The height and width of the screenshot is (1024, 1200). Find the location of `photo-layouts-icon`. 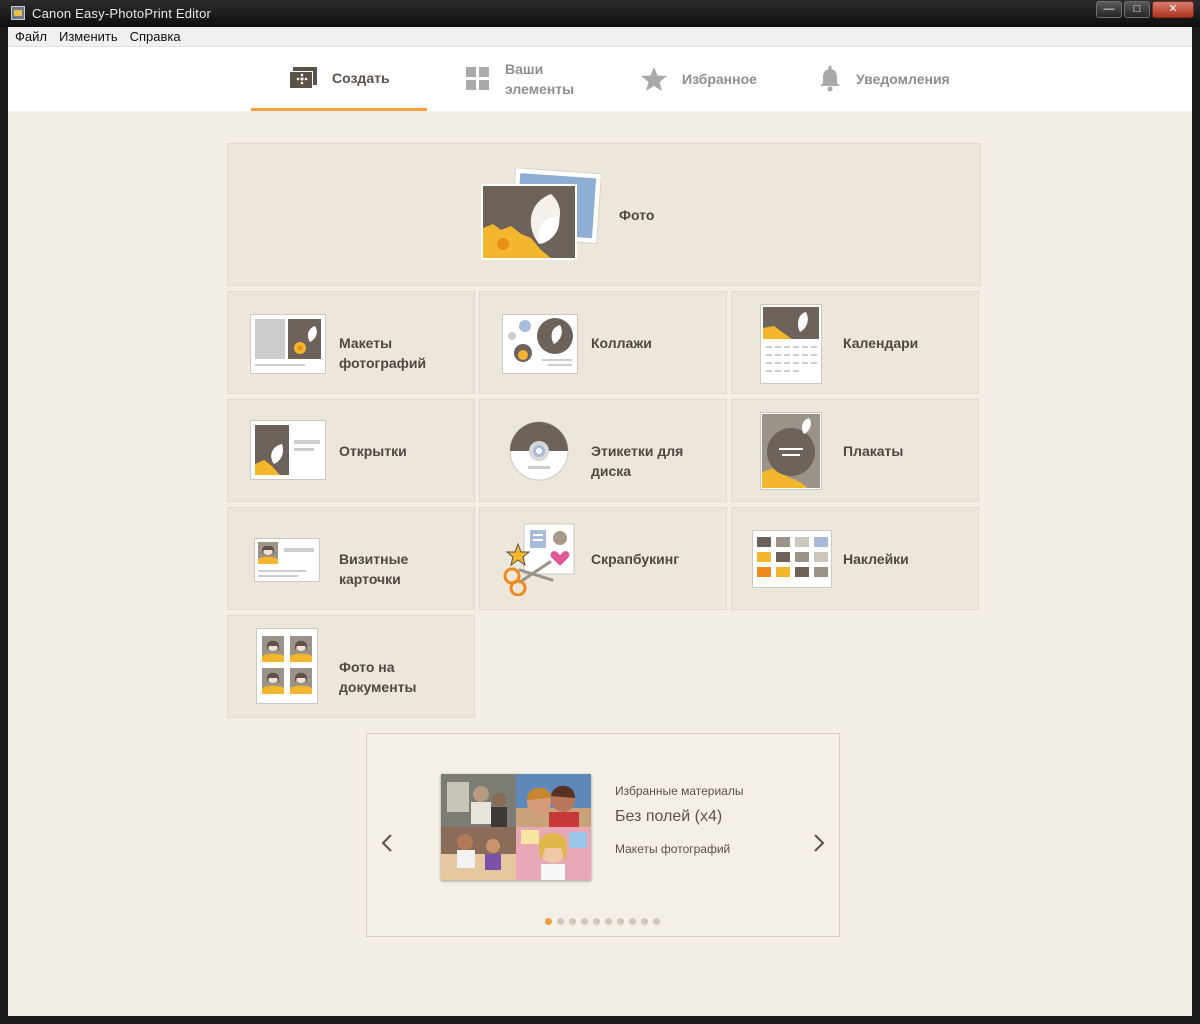

photo-layouts-icon is located at coordinates (288, 344).